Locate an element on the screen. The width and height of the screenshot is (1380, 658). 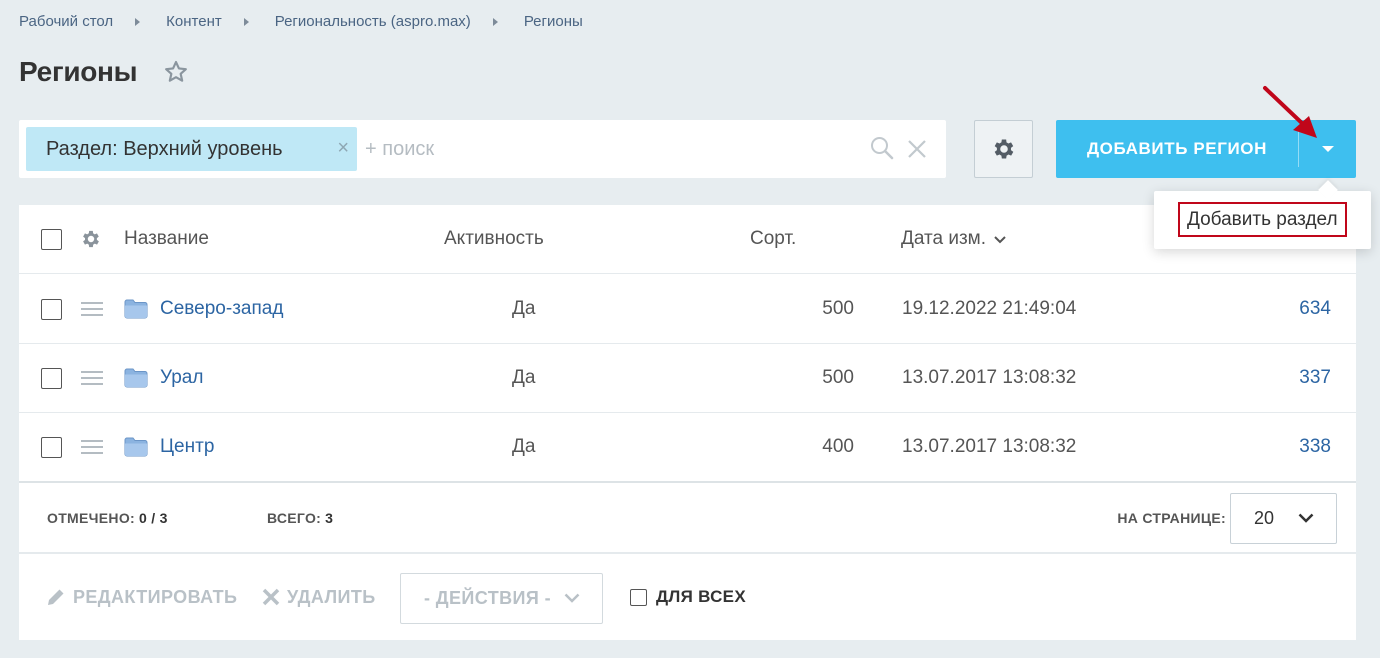
row-name-link: Центр is located at coordinates (169, 447).